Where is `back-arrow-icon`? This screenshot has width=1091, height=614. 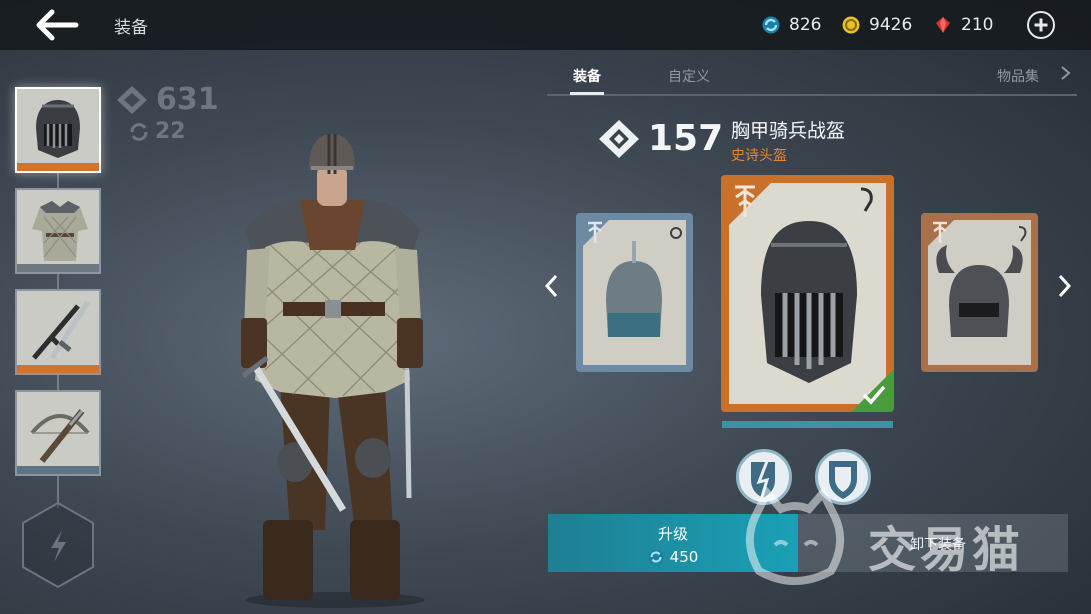
back-arrow-icon is located at coordinates (58, 25).